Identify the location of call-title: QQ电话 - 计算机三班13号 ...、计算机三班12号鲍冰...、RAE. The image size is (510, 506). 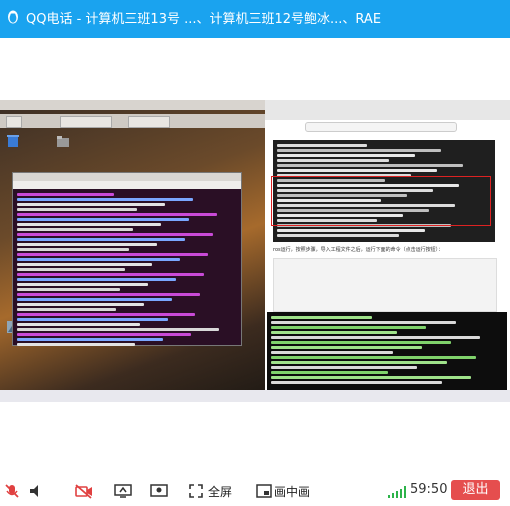
(204, 19).